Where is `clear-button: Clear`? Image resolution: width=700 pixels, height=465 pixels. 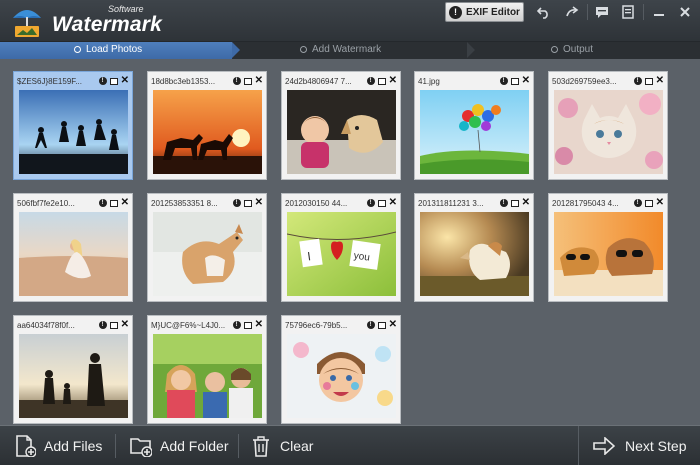 clear-button: Clear is located at coordinates (281, 445).